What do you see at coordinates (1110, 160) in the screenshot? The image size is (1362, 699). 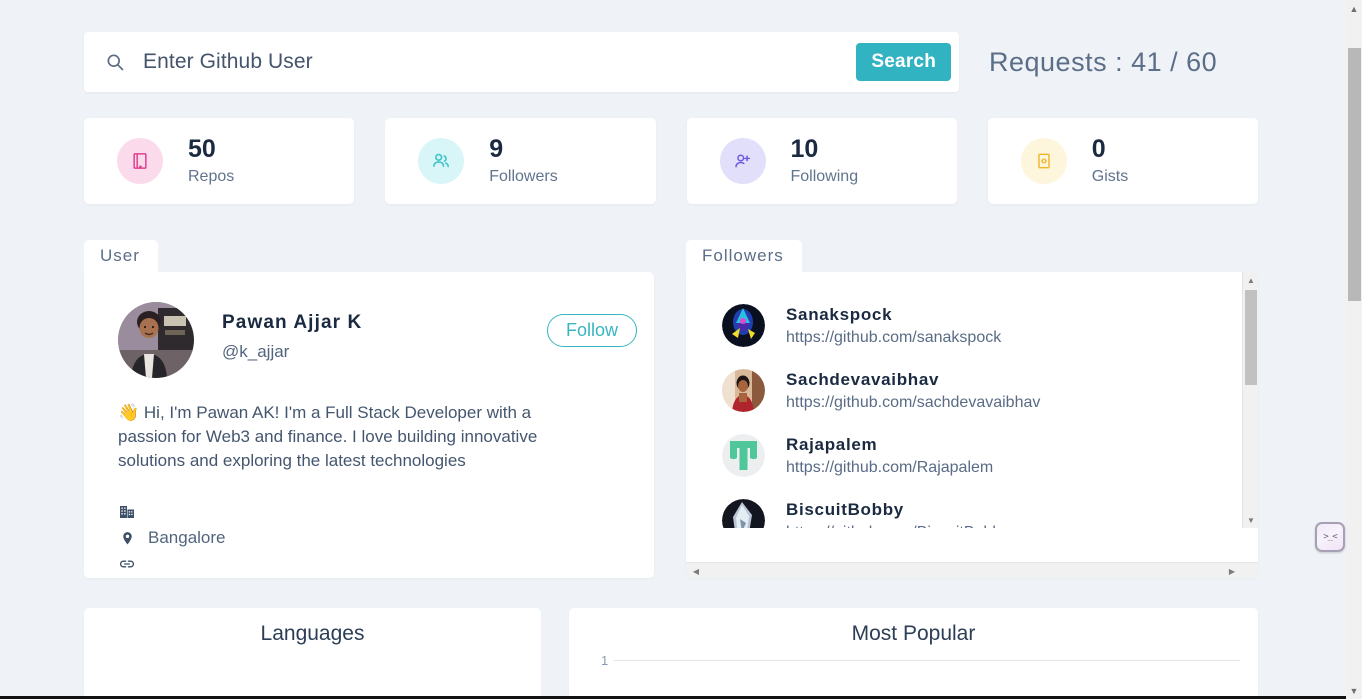 I see `stat-text-gists: 0 Gists` at bounding box center [1110, 160].